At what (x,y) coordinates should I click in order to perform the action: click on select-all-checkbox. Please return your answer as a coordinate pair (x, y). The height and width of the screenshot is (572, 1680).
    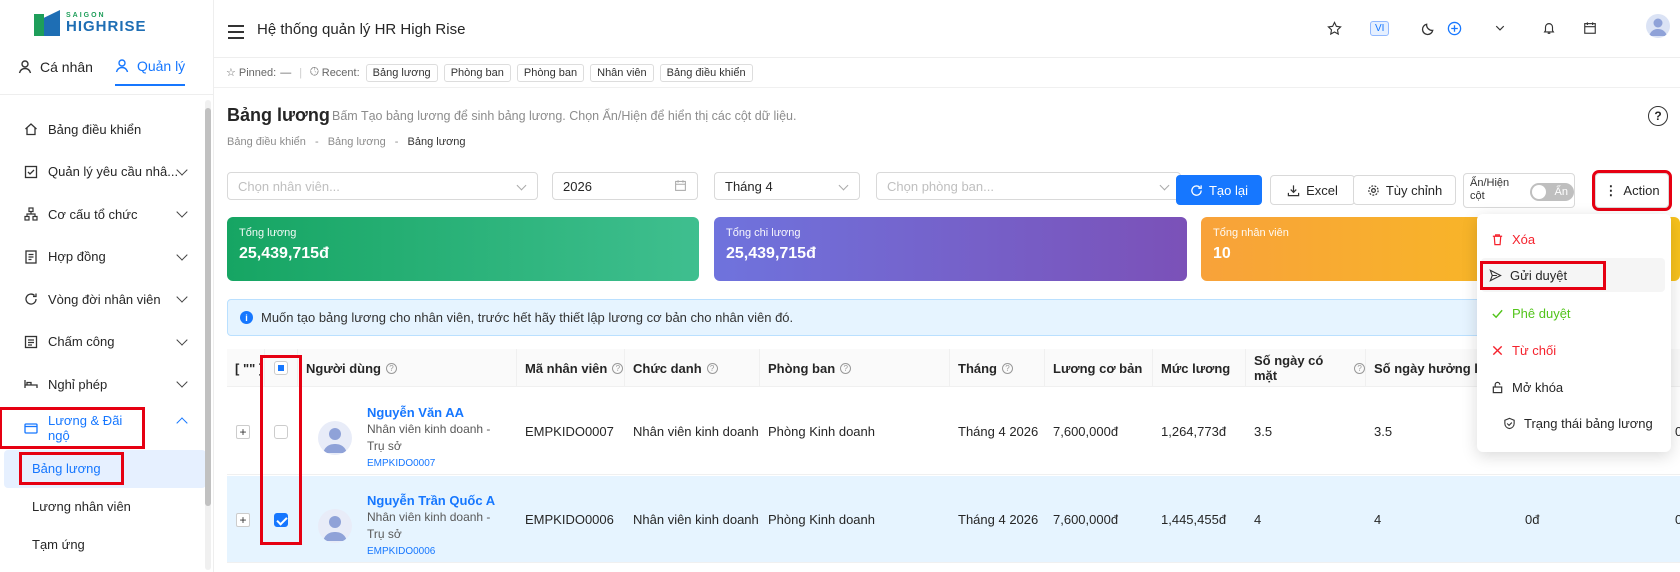
    Looking at the image, I should click on (281, 368).